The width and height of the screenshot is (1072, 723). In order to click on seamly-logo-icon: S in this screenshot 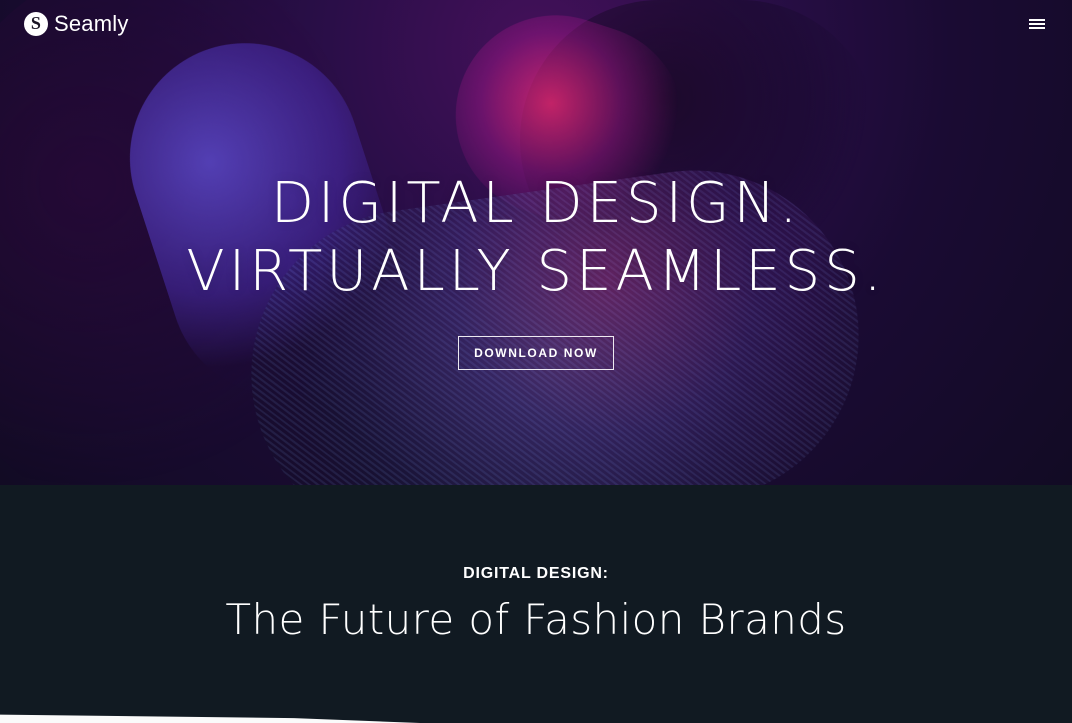, I will do `click(36, 24)`.